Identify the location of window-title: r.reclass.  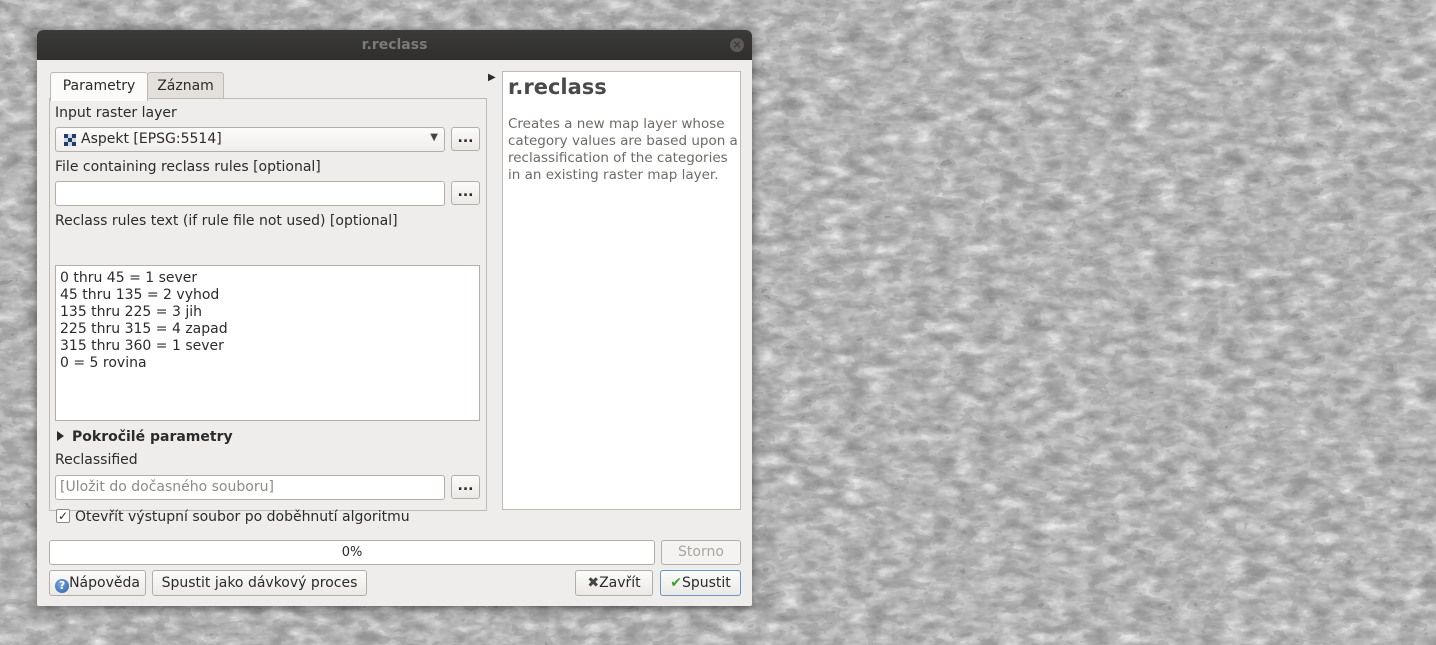
(394, 45).